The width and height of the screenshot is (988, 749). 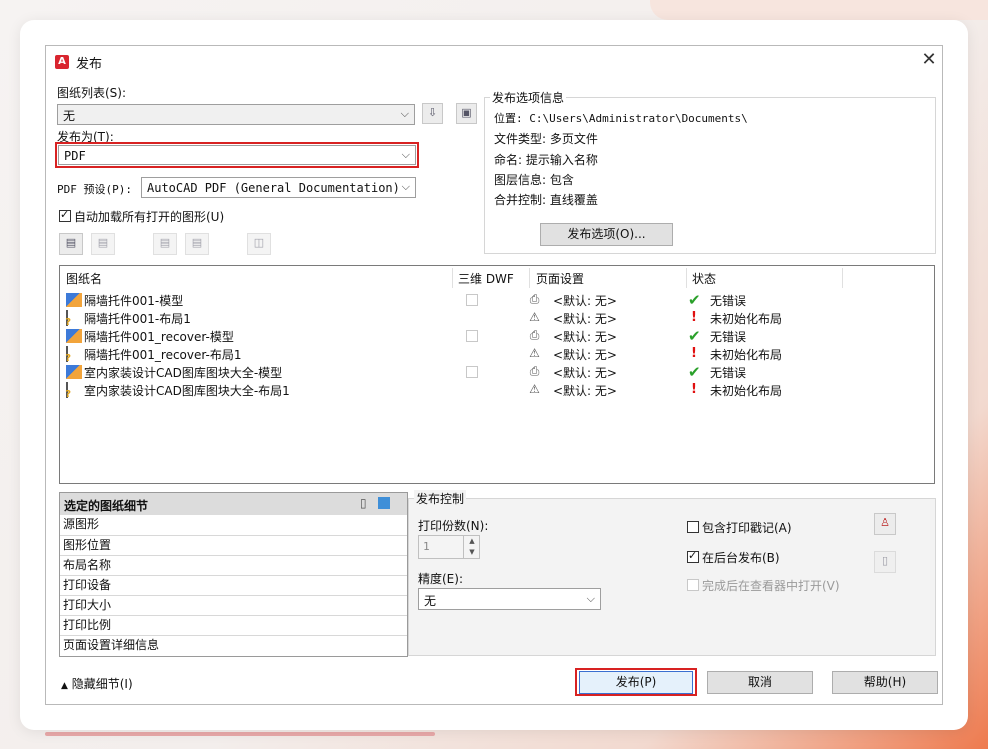 What do you see at coordinates (494, 390) in the screenshot?
I see `table-row: ? 室内家装设计CAD图库图块大全-布局1 ⚠ <默认: 无> ! 未初始化布局` at bounding box center [494, 390].